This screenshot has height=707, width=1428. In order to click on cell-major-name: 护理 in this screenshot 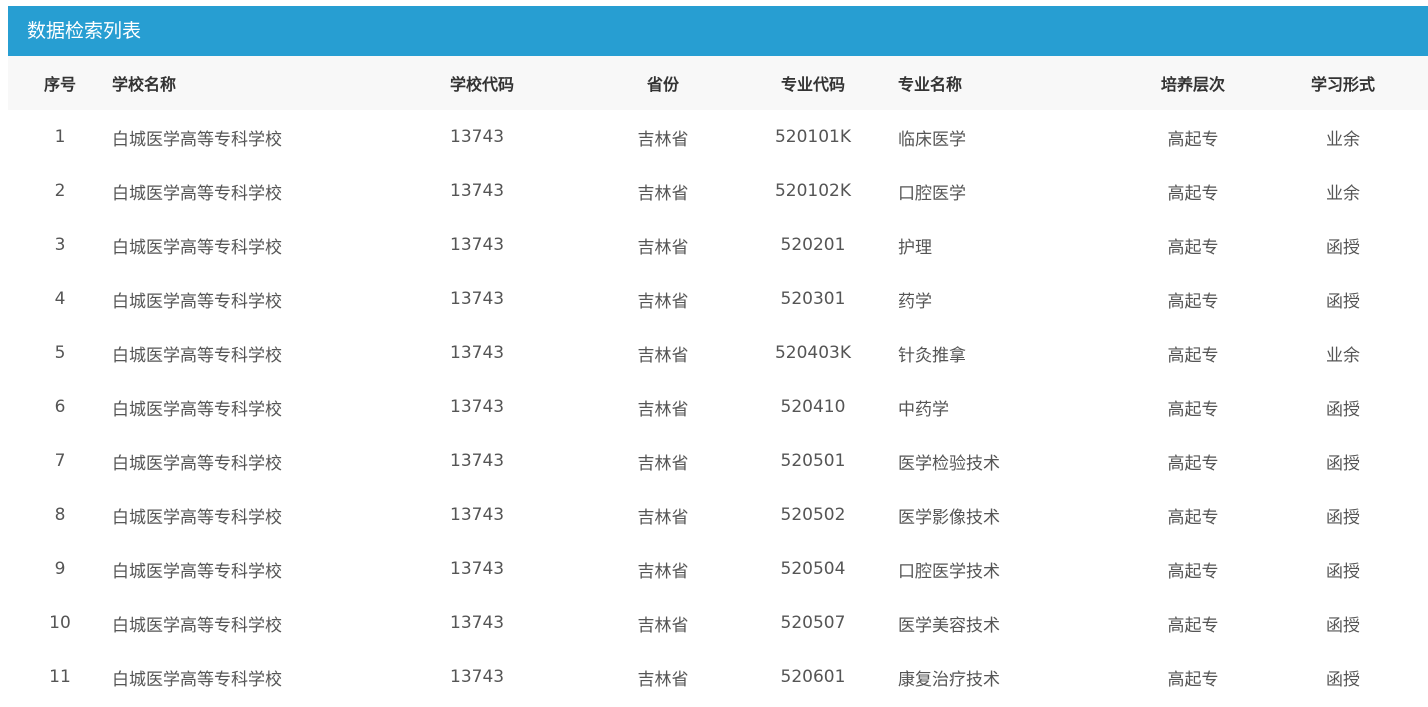, I will do `click(915, 247)`.